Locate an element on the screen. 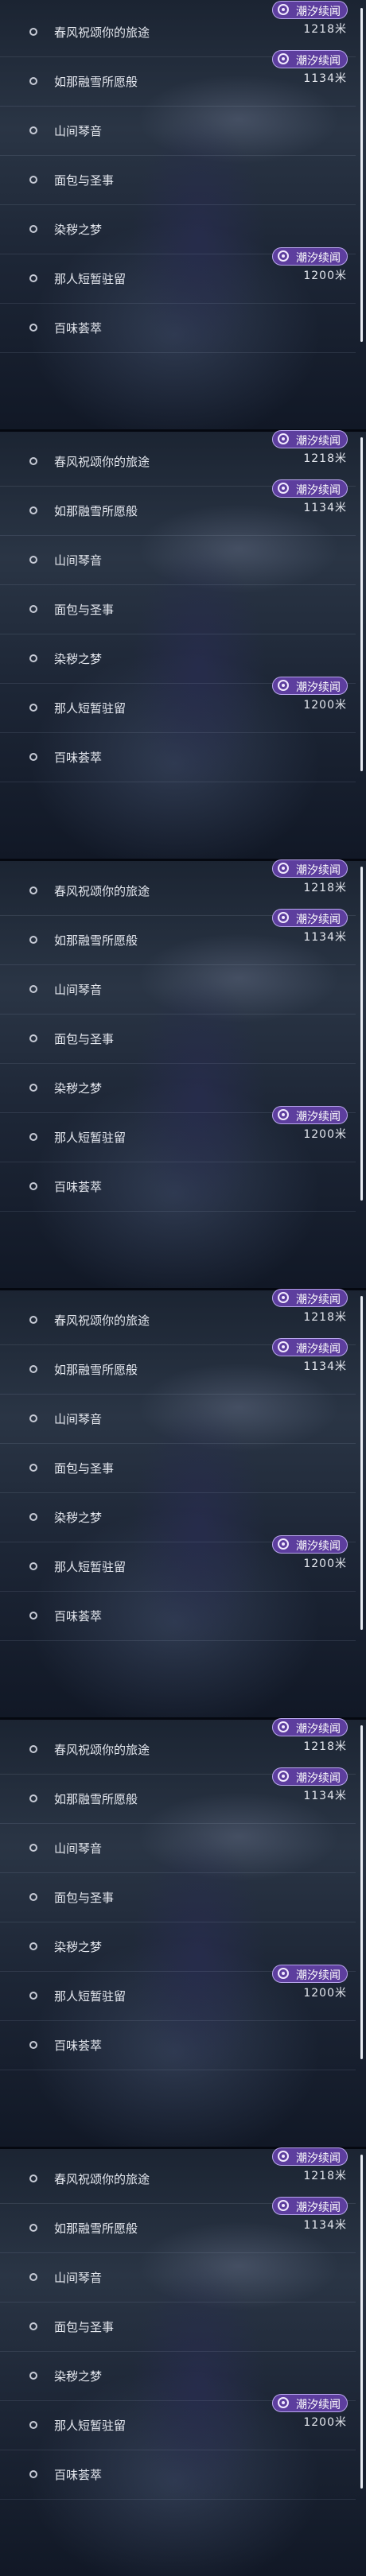  distance-label: 1218米 is located at coordinates (315, 1317).